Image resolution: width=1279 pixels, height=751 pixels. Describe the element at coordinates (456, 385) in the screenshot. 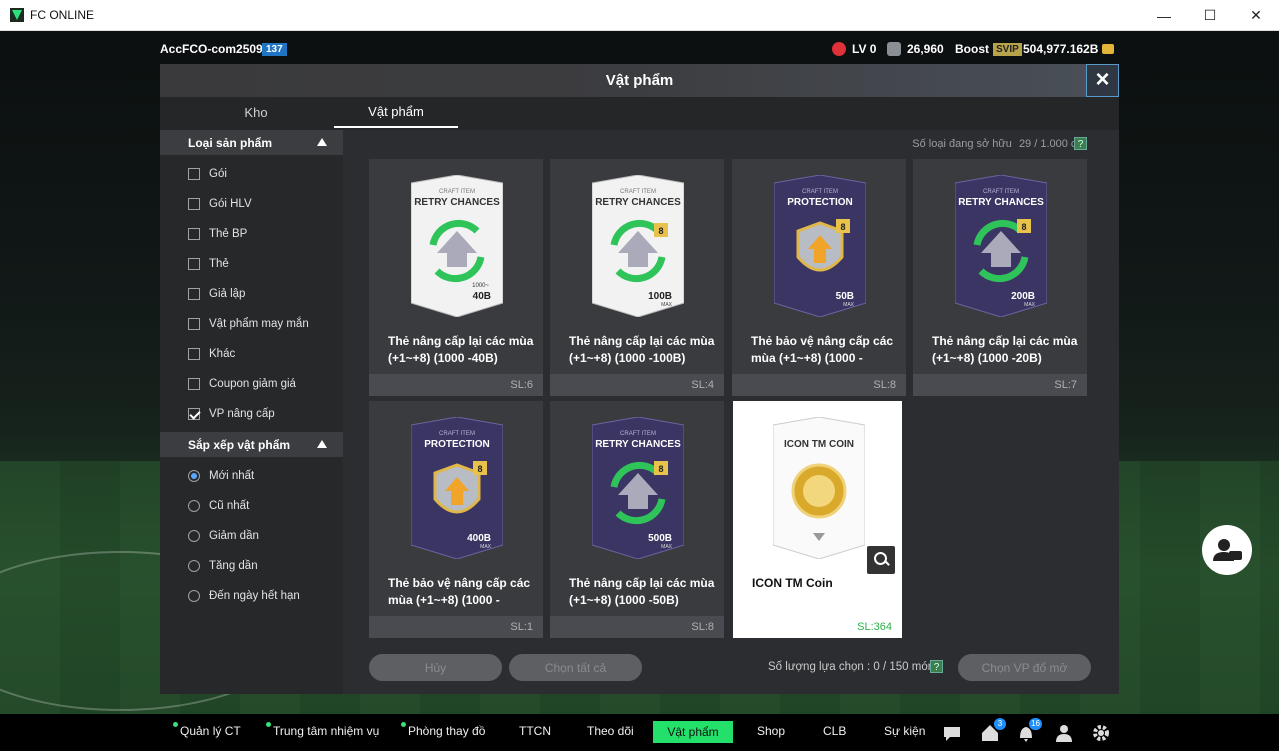

I see `item-quantity: SL:6` at that location.